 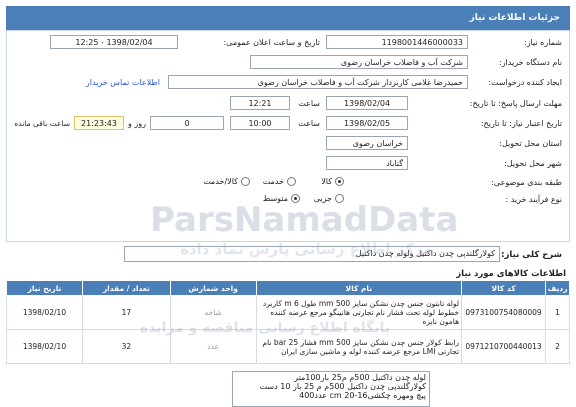 I want to click on validity-label: تاریخ اعتبار نیاز: تا تاریخ:, so click(x=521, y=123).